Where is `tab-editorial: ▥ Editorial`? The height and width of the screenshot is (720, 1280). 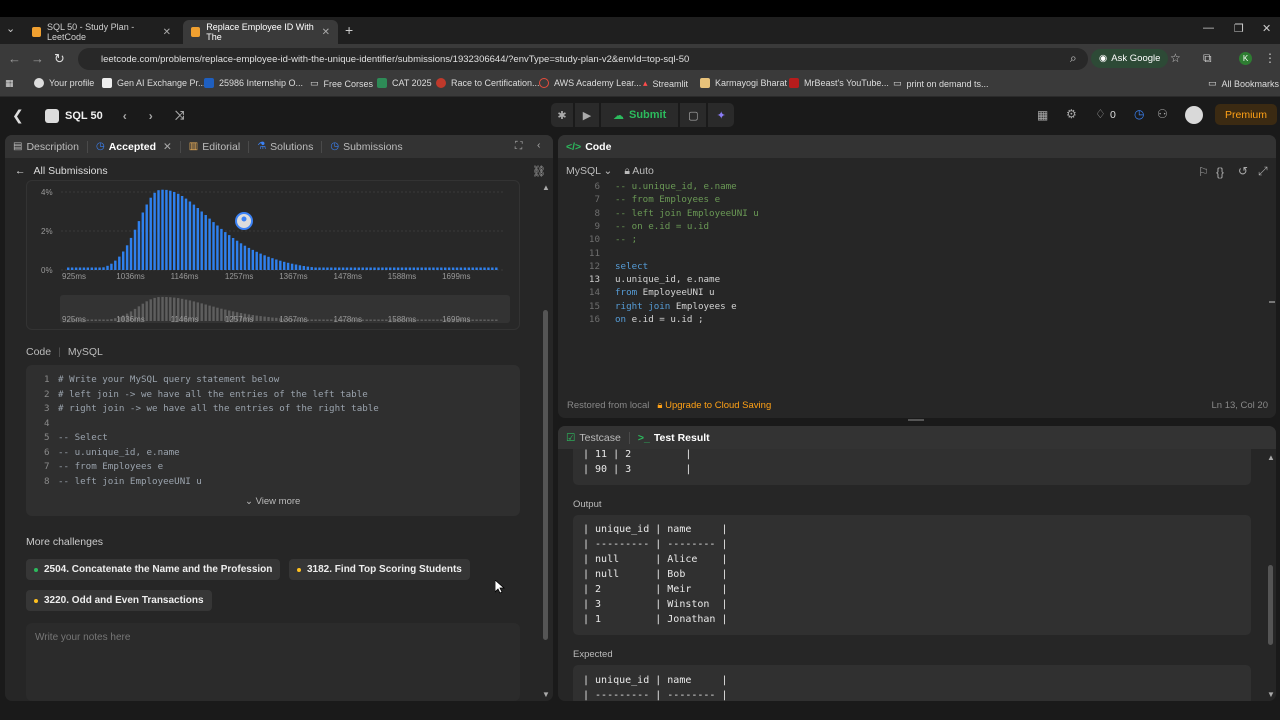 tab-editorial: ▥ Editorial is located at coordinates (214, 146).